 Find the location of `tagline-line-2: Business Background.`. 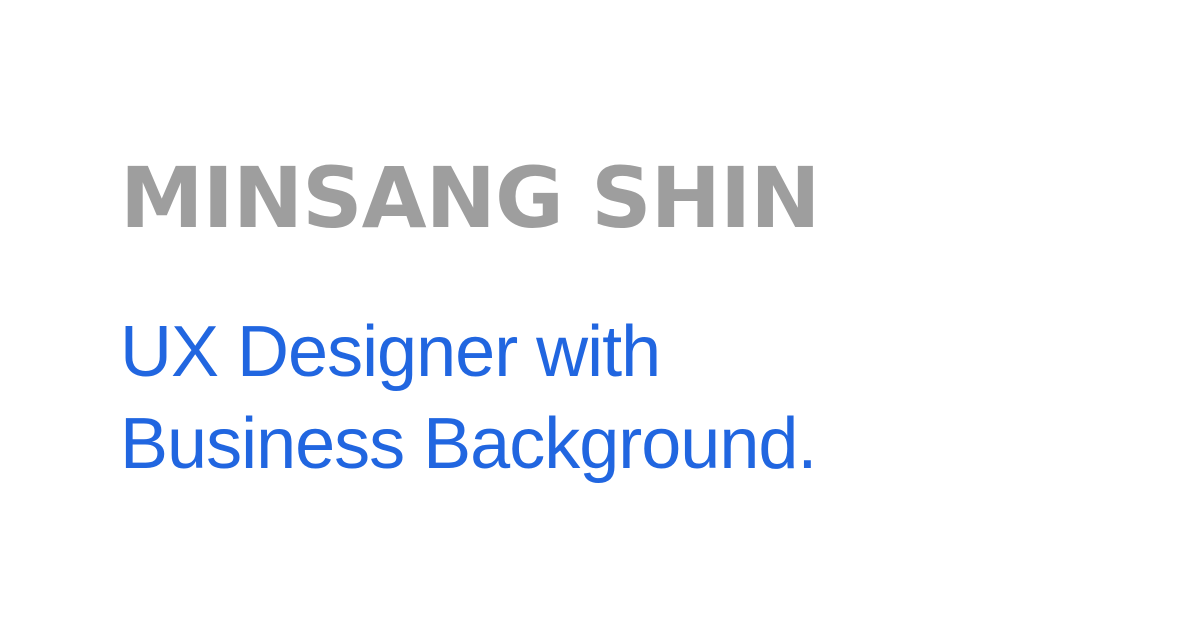

tagline-line-2: Business Background. is located at coordinates (468, 444).